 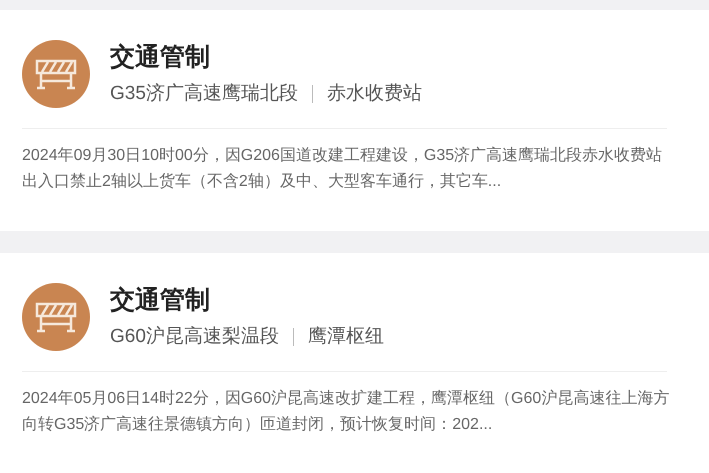 I want to click on road-section: G60沪昆高速梨温段, so click(x=194, y=337).